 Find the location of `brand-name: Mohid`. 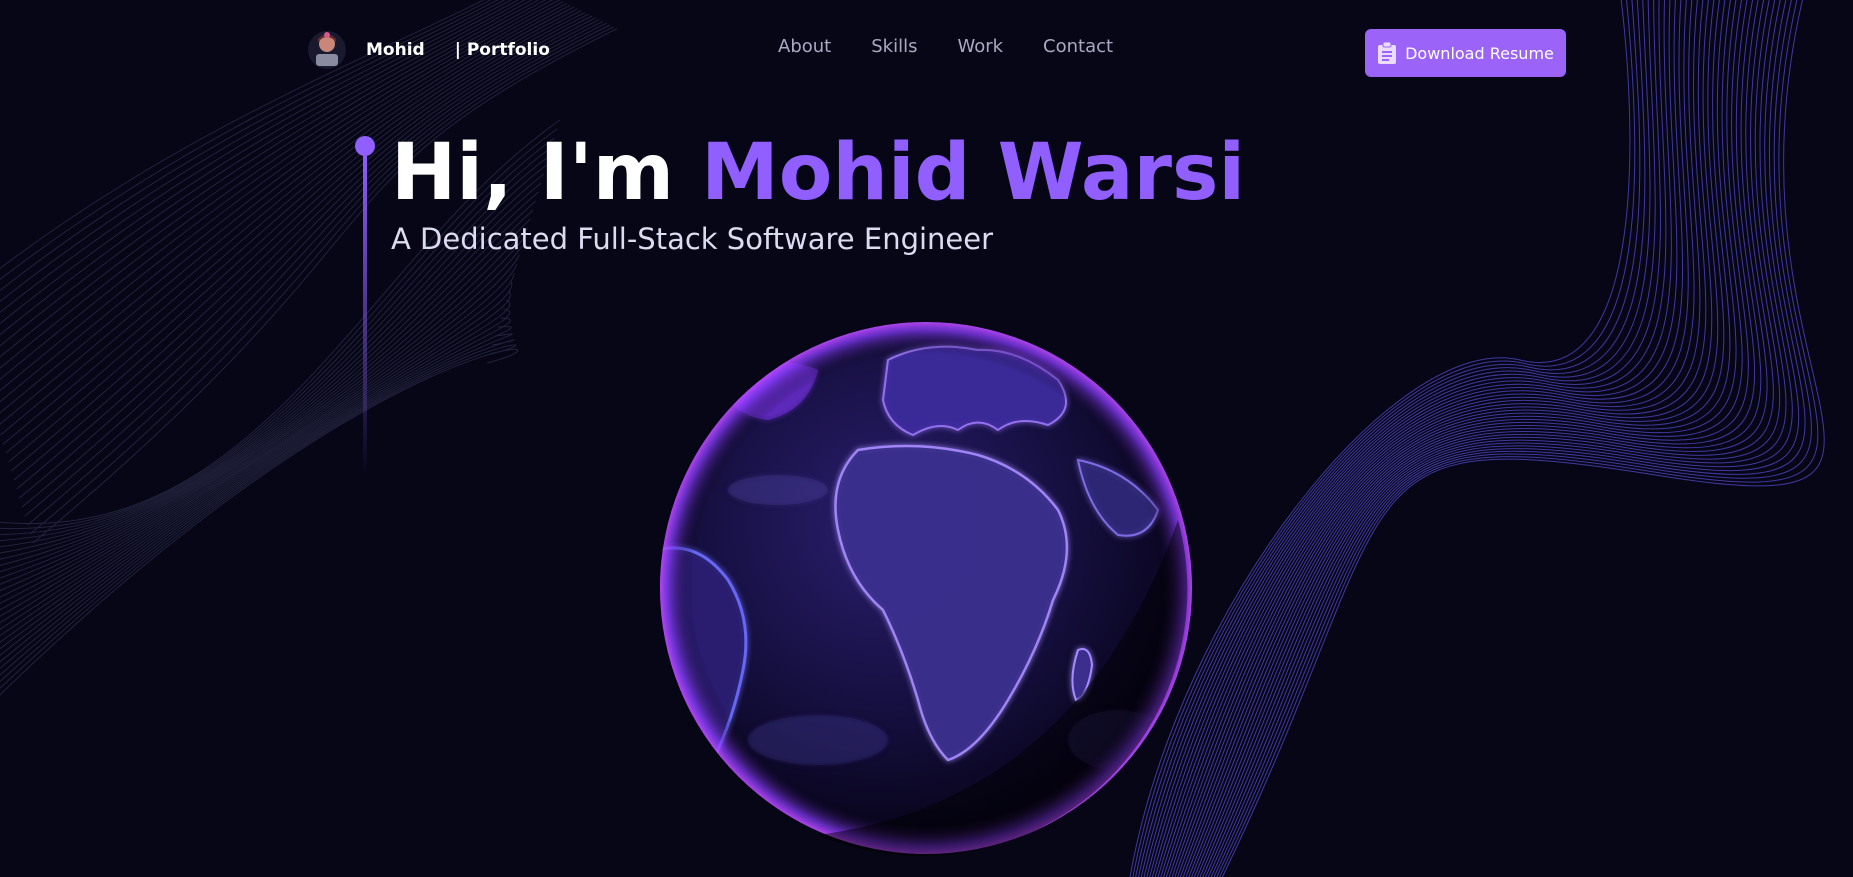

brand-name: Mohid is located at coordinates (395, 50).